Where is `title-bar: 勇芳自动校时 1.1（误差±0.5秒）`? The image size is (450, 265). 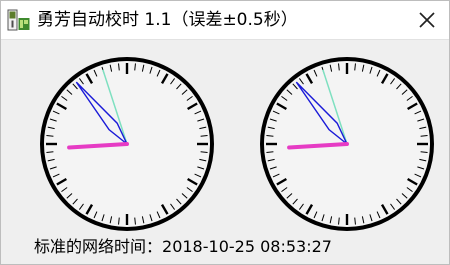
title-bar: 勇芳自动校时 1.1（误差±0.5秒） is located at coordinates (225, 20).